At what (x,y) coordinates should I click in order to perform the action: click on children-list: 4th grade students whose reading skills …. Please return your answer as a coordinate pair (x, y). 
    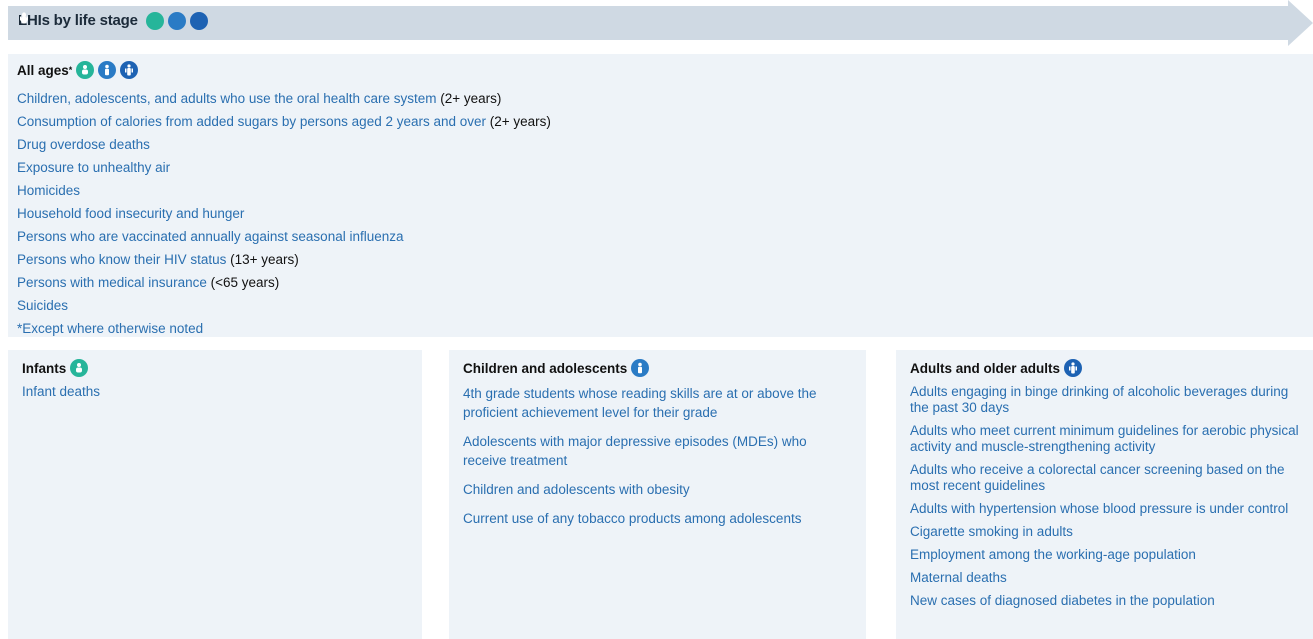
    Looking at the image, I should click on (658, 461).